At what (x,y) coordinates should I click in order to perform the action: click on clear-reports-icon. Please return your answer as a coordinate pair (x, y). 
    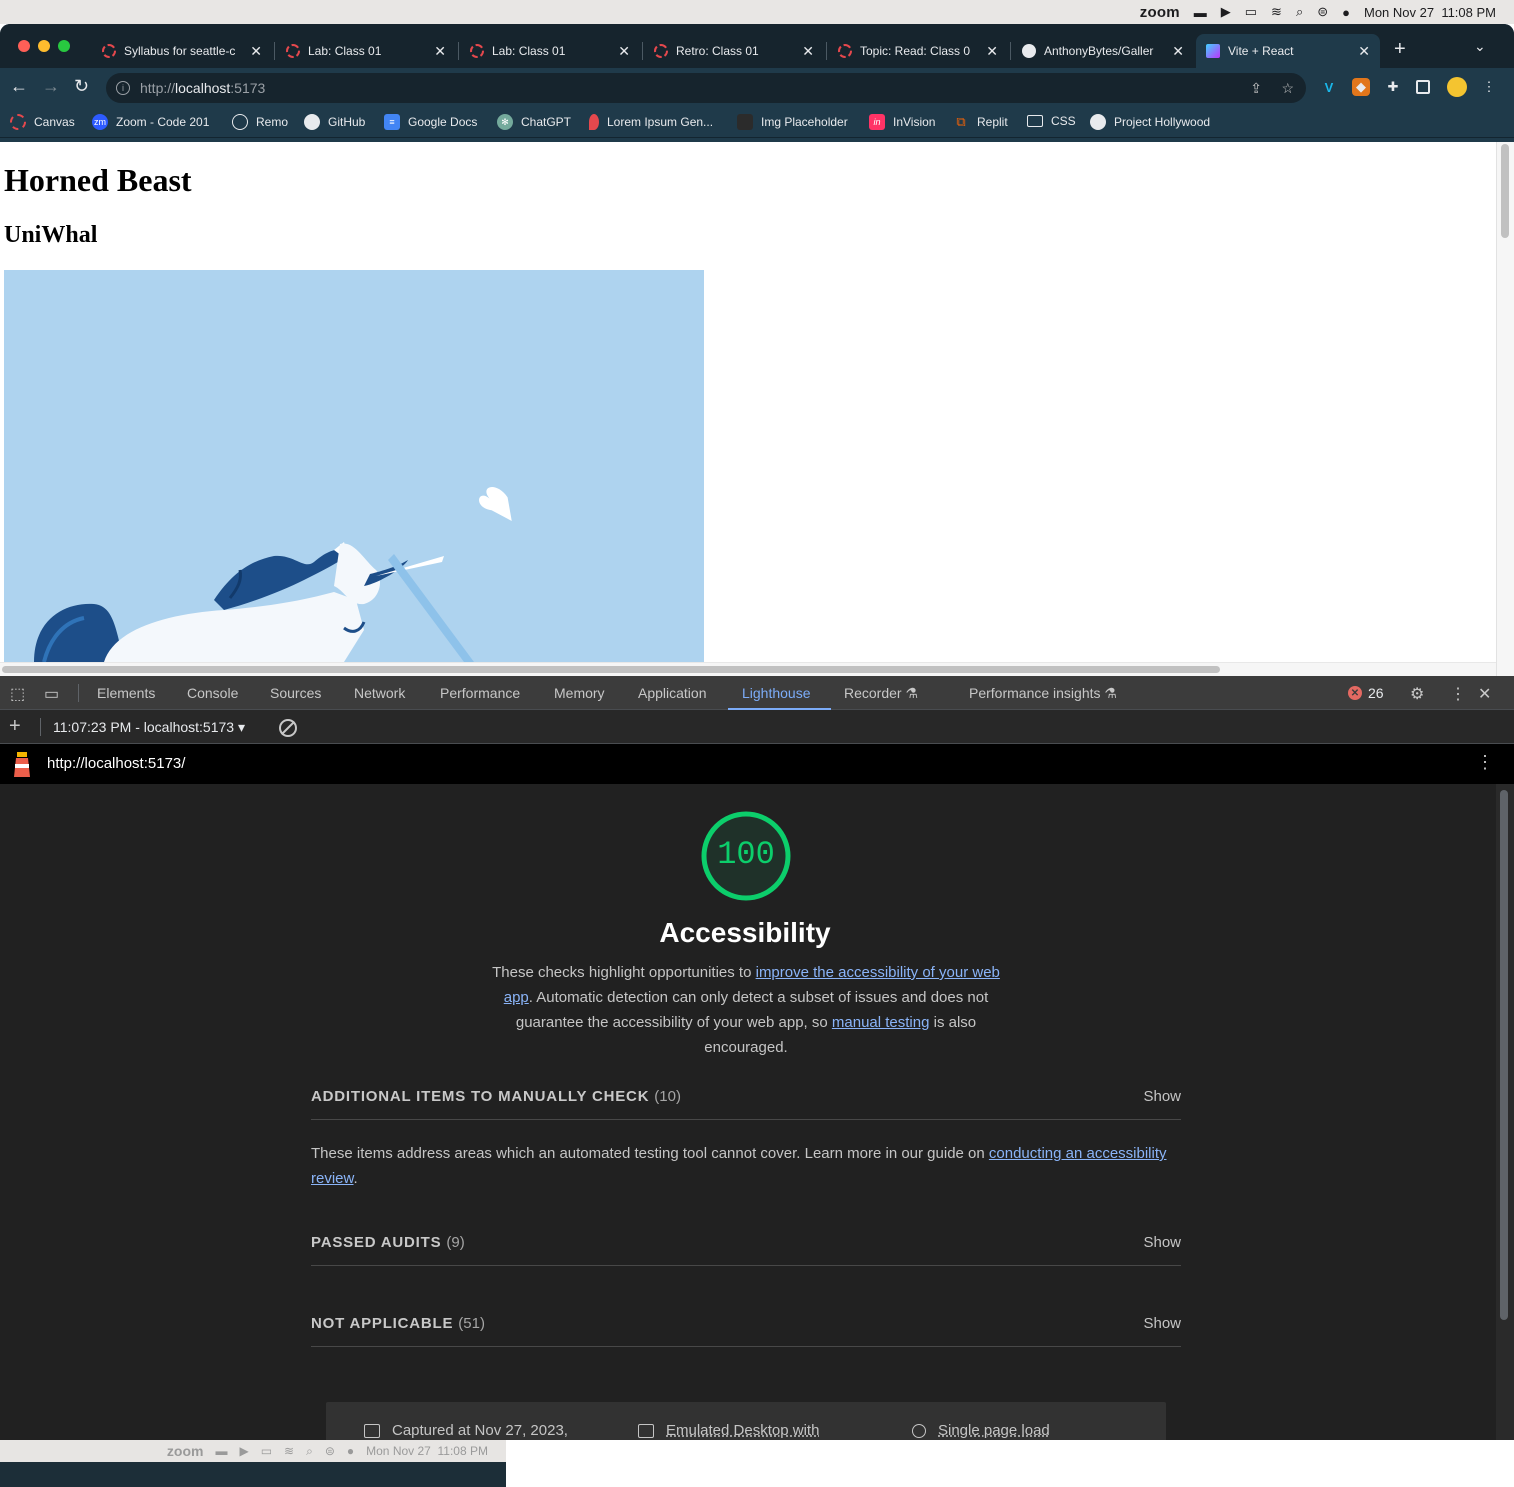
    Looking at the image, I should click on (288, 728).